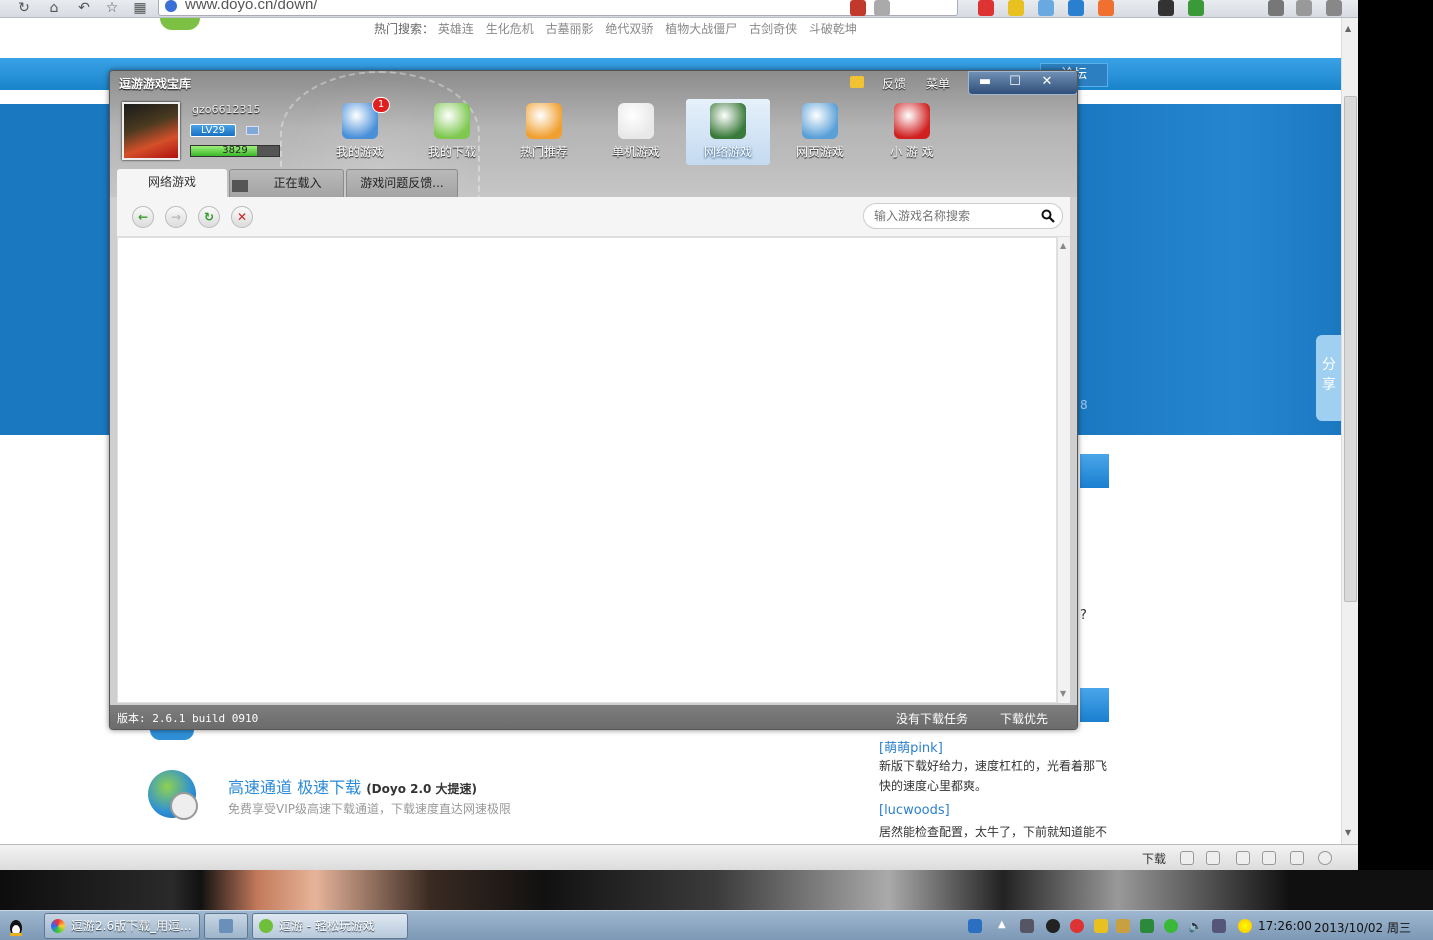  I want to click on window-controls: ▬ ☐ ✕, so click(1022, 83).